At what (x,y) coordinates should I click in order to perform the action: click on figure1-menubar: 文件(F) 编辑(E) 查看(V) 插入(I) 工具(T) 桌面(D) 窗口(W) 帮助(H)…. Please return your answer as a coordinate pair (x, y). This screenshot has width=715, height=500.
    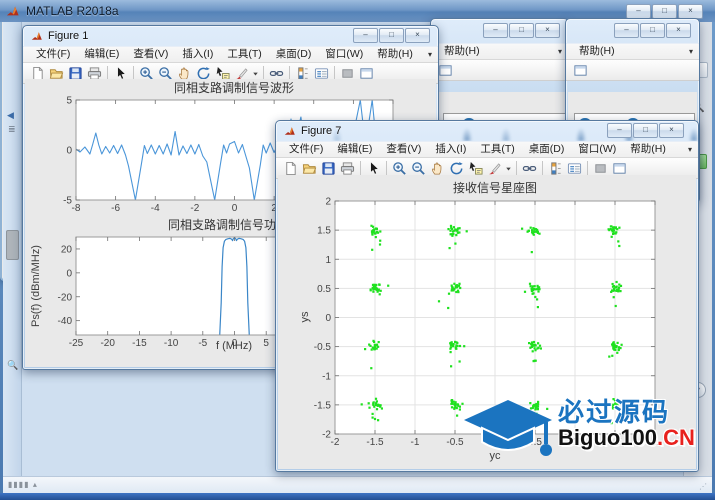
    Looking at the image, I should click on (230, 54).